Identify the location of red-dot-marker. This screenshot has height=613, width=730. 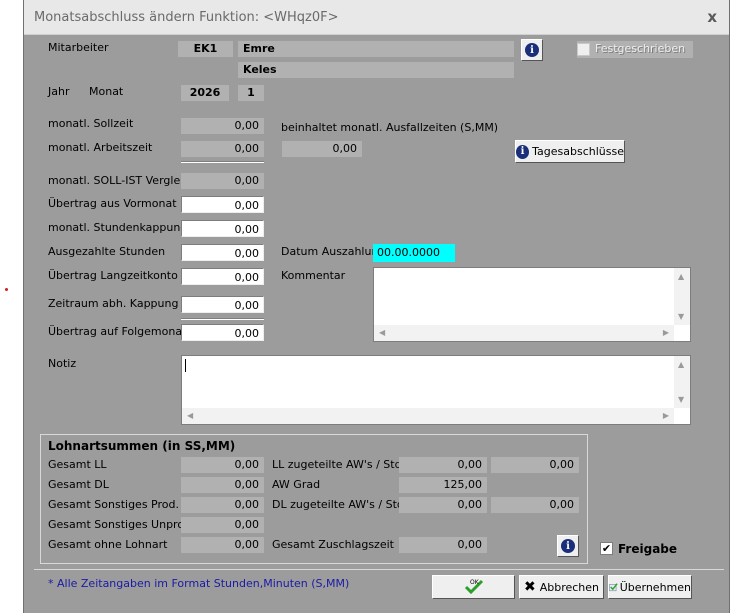
(6, 289).